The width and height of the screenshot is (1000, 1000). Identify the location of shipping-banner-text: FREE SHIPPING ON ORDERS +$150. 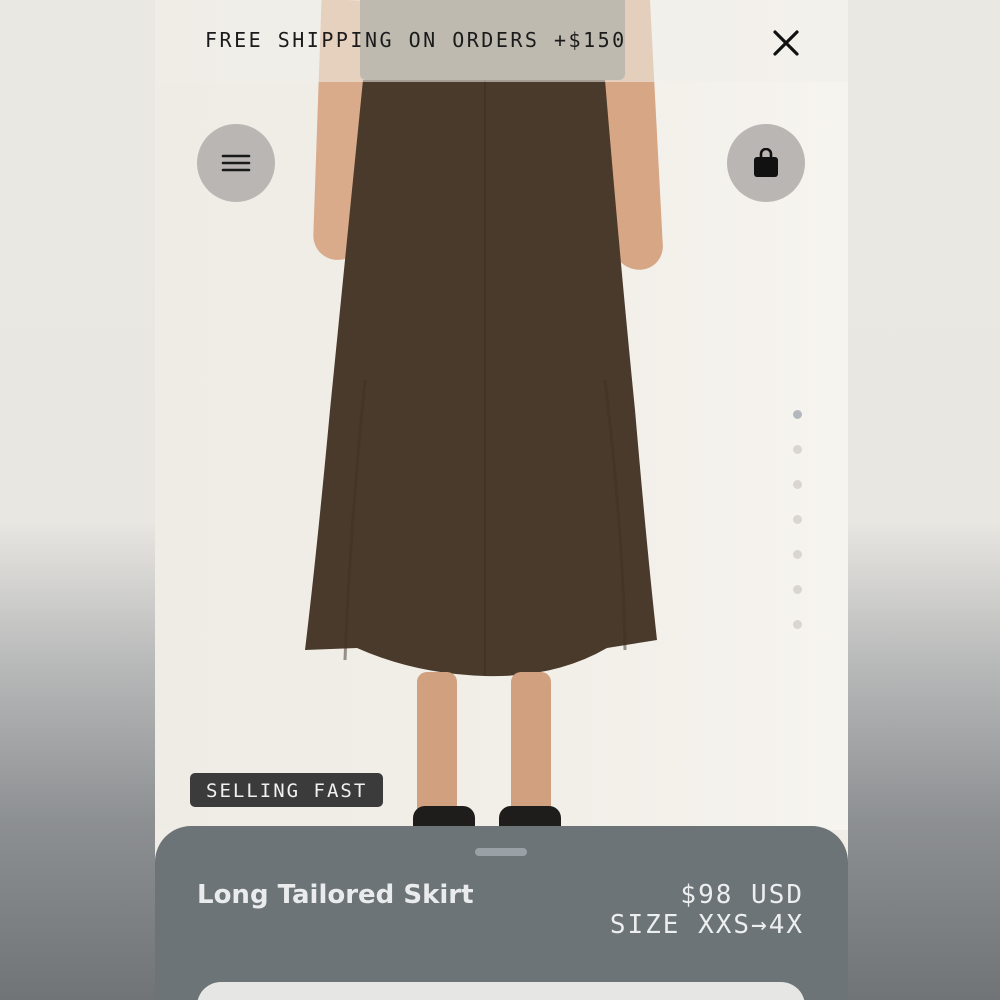
(416, 40).